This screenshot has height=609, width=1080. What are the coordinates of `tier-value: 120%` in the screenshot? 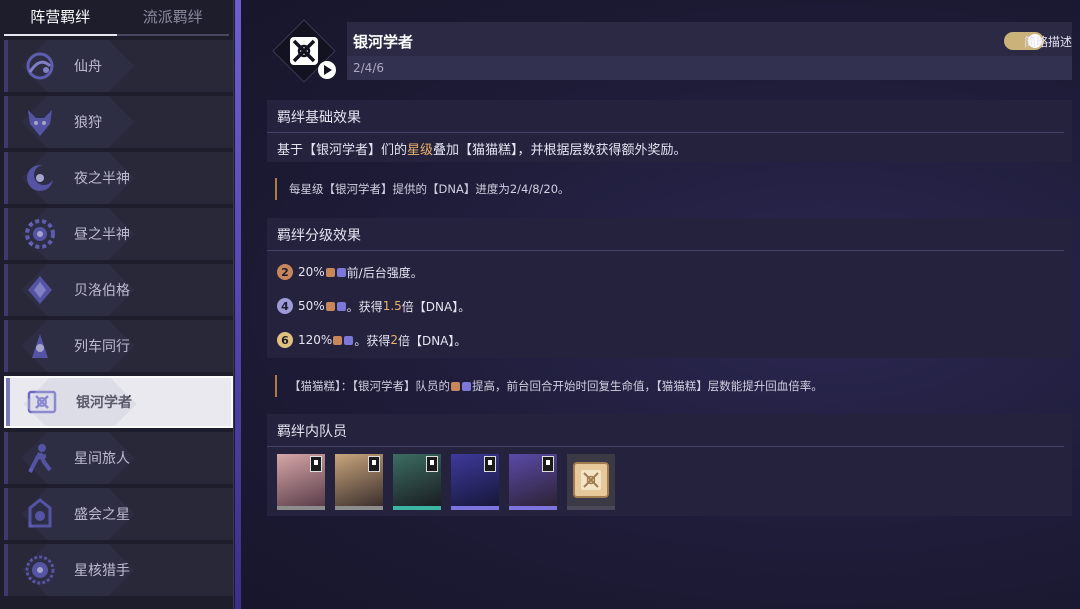 It's located at (315, 340).